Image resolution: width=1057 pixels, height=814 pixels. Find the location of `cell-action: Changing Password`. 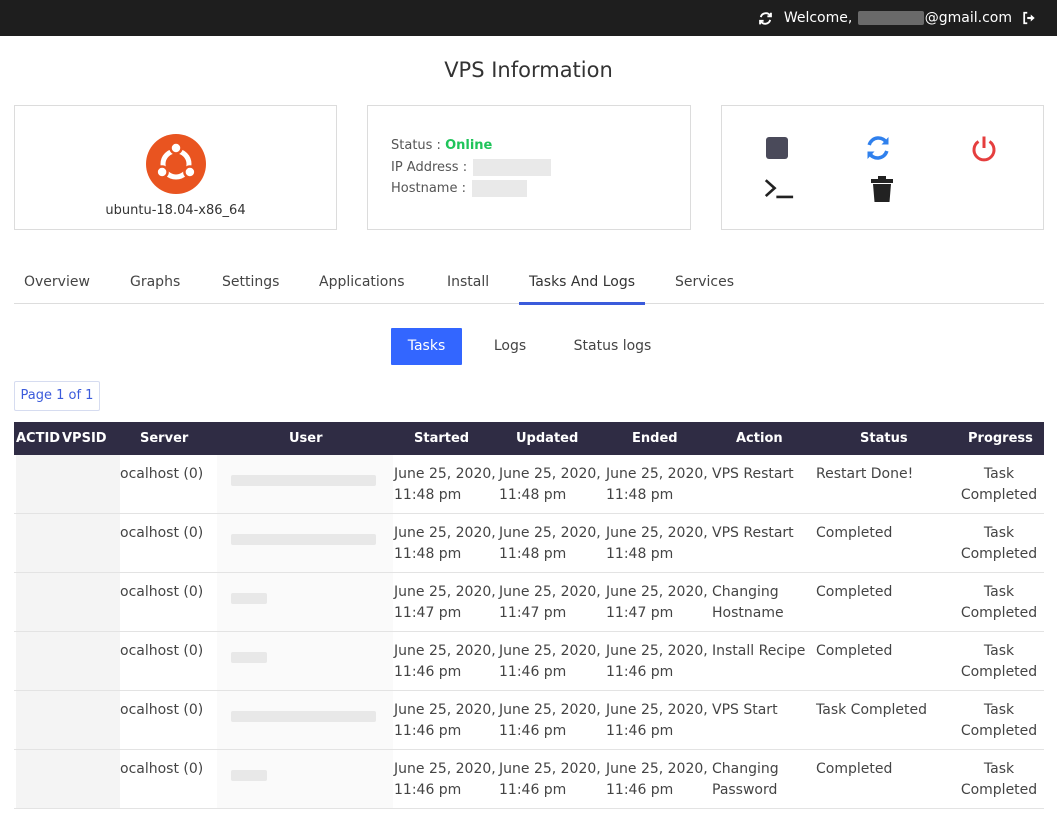

cell-action: Changing Password is located at coordinates (762, 780).